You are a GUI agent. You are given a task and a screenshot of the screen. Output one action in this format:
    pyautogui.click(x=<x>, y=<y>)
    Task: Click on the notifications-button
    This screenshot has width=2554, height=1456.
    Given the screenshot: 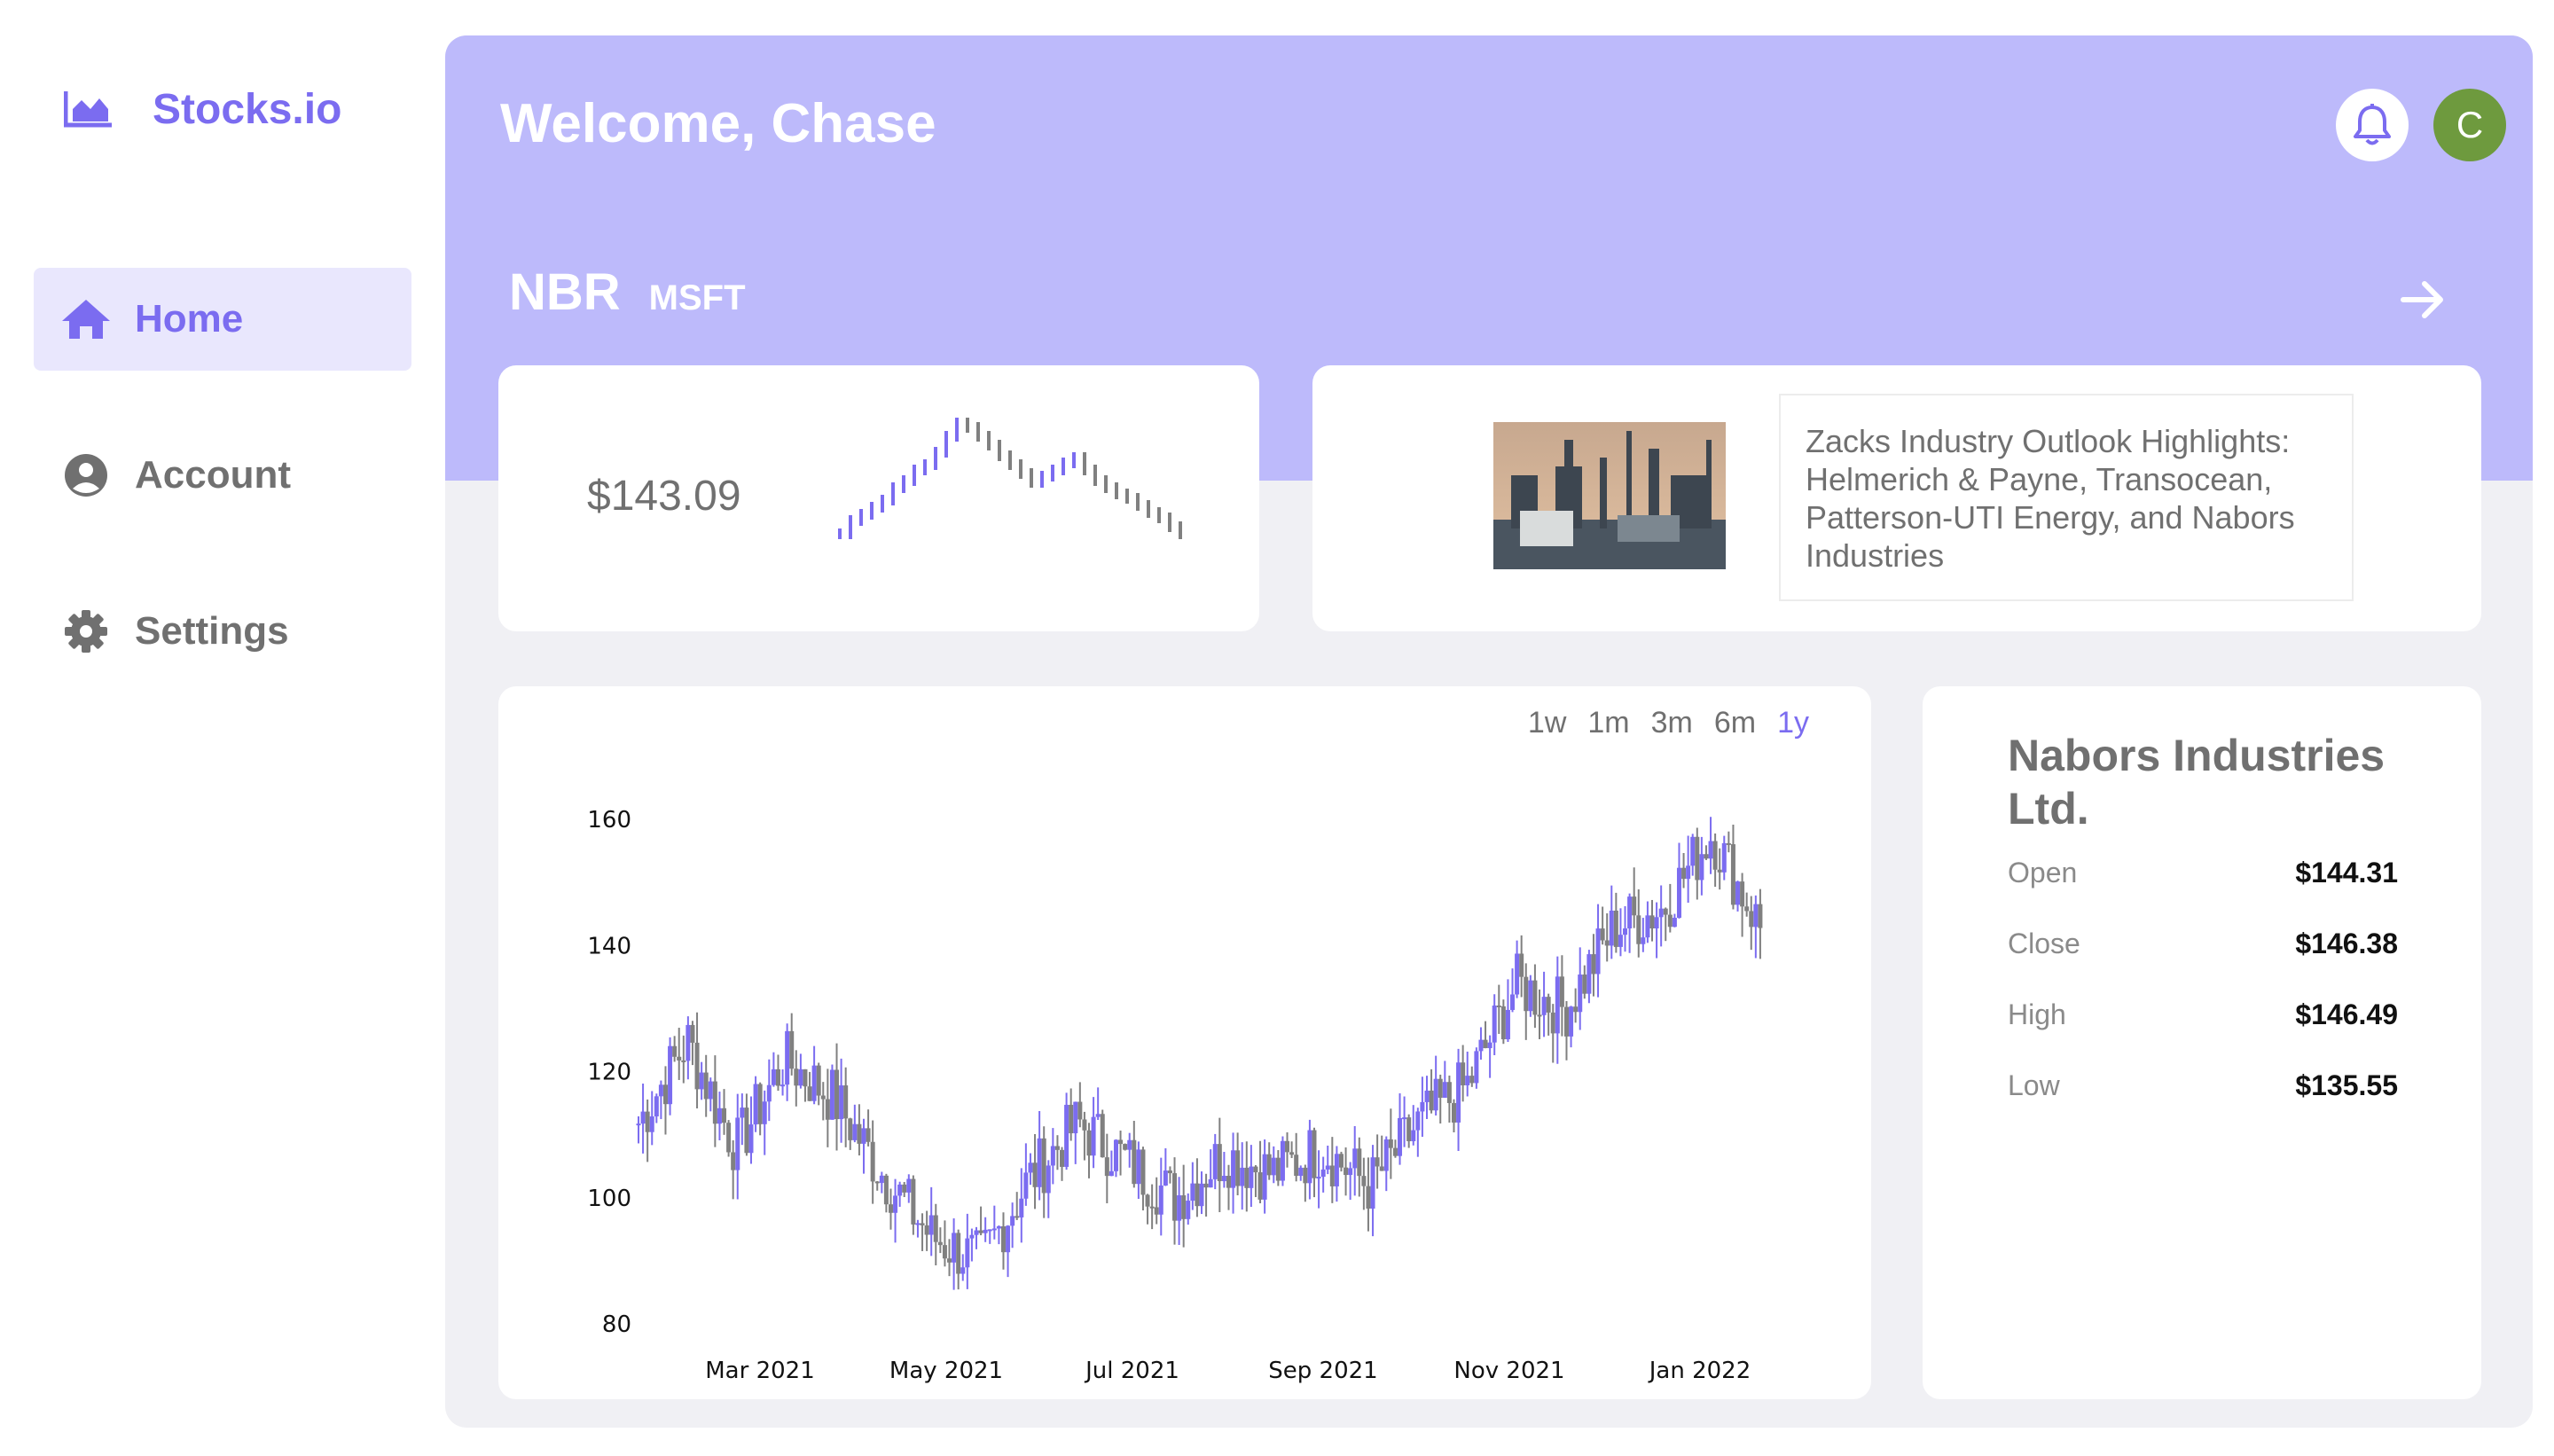 What is the action you would take?
    pyautogui.click(x=2372, y=125)
    